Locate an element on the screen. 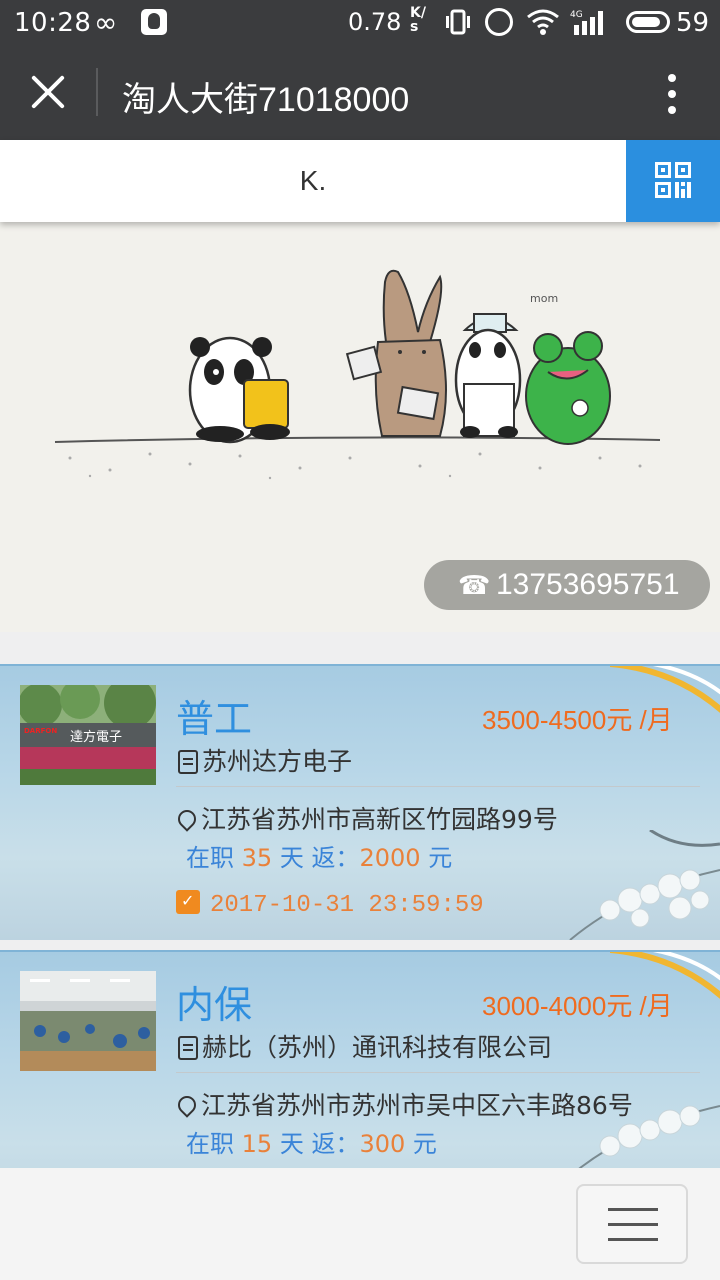 The image size is (720, 1280). close-button is located at coordinates (48, 92).